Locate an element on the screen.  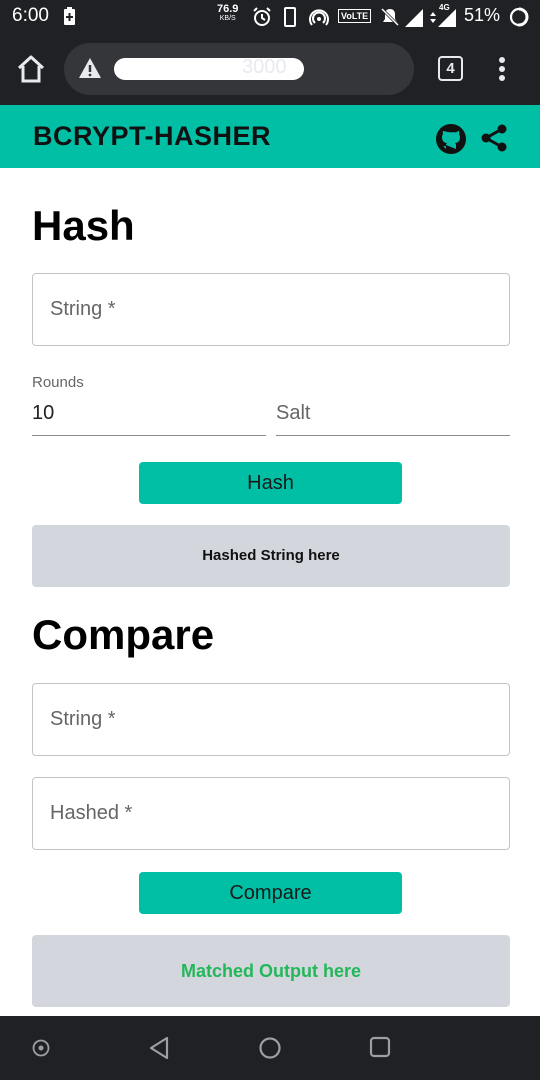
battery-icon is located at coordinates (519, 17).